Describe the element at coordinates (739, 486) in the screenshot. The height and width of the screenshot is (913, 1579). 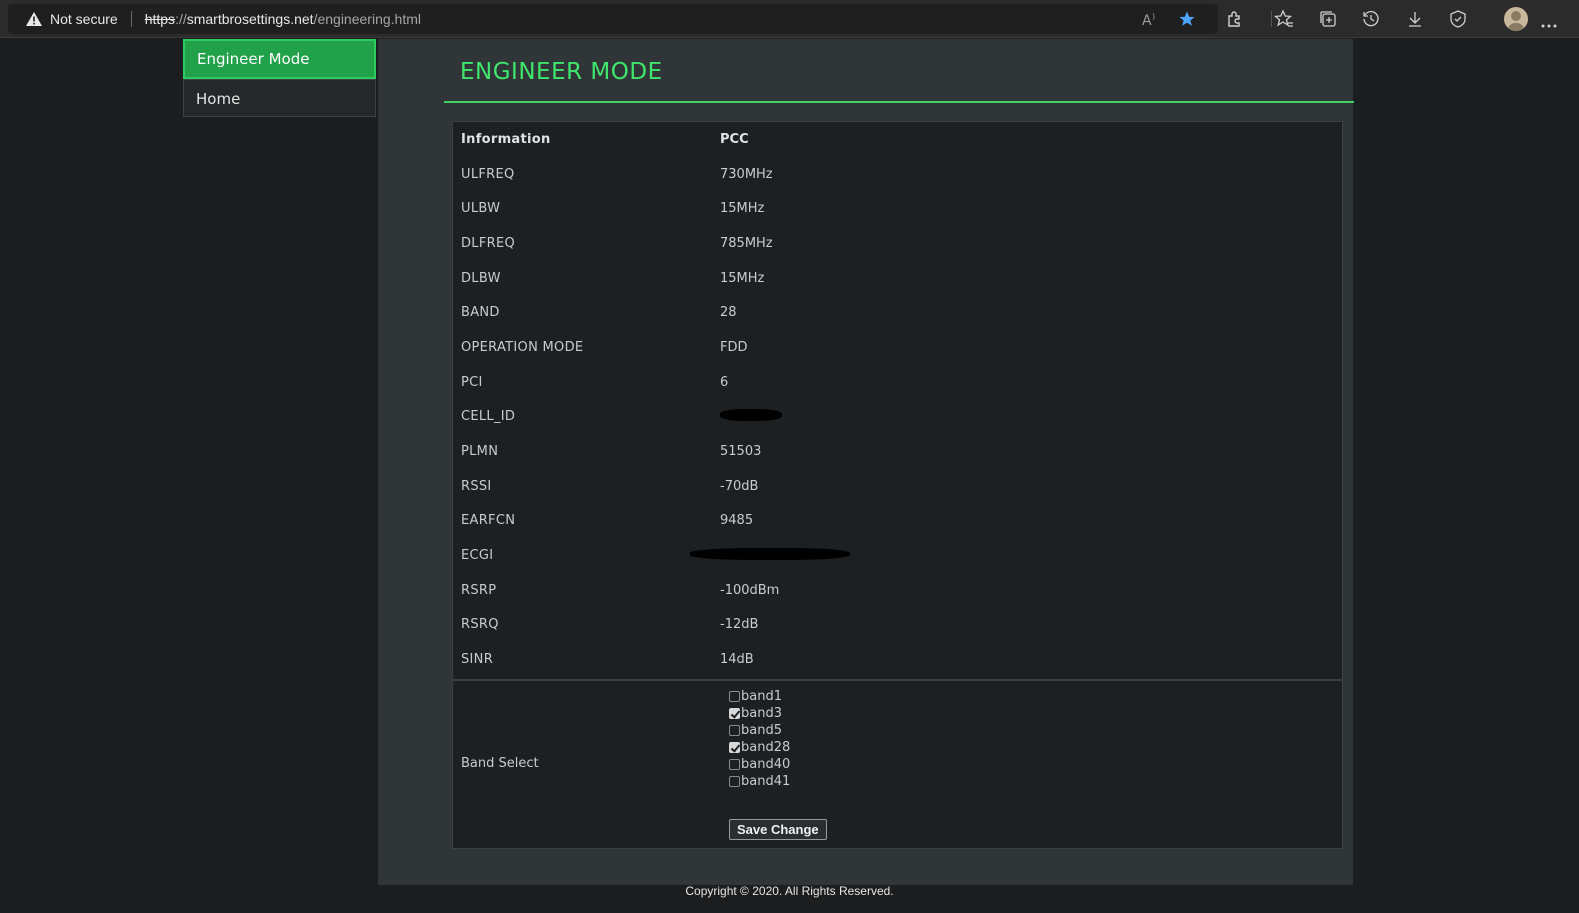
I see `row-value: -70dB` at that location.